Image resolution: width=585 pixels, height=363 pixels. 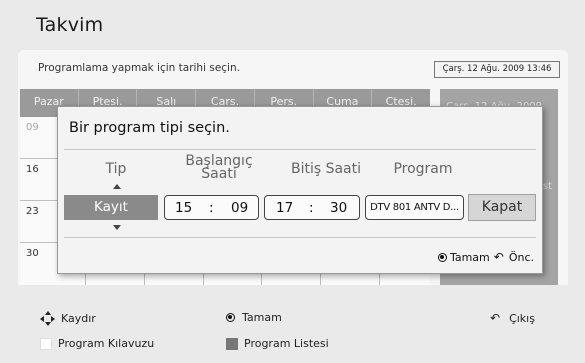 What do you see at coordinates (502, 207) in the screenshot?
I see `close-button: Kapat` at bounding box center [502, 207].